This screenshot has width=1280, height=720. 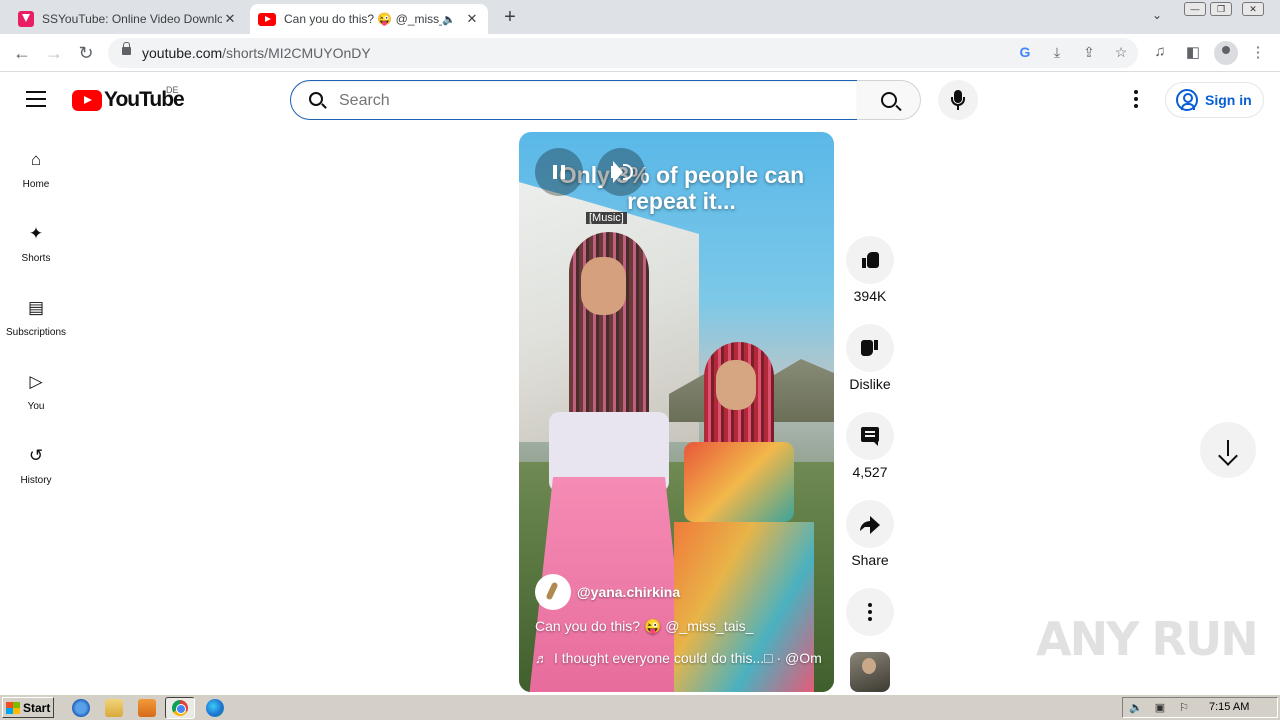 I want to click on comment-icon, so click(x=870, y=436).